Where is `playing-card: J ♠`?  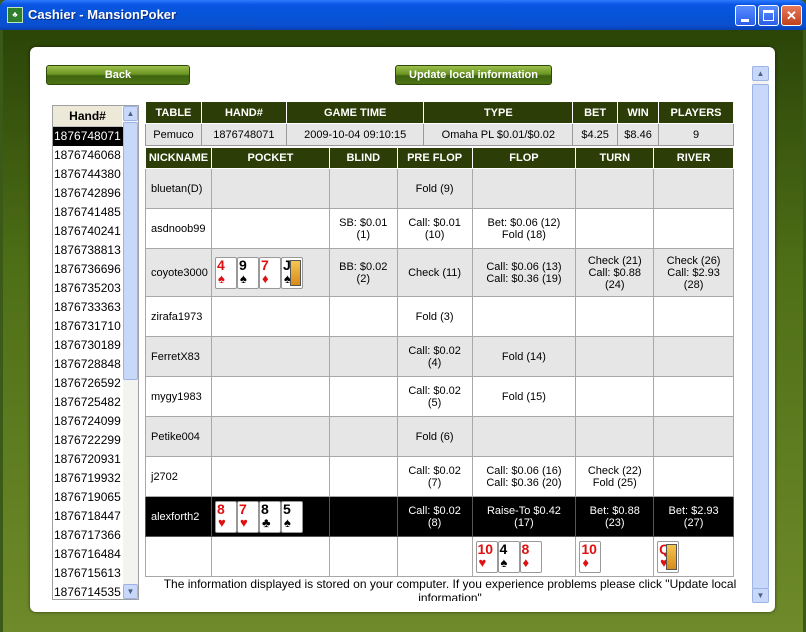 playing-card: J ♠ is located at coordinates (291, 272).